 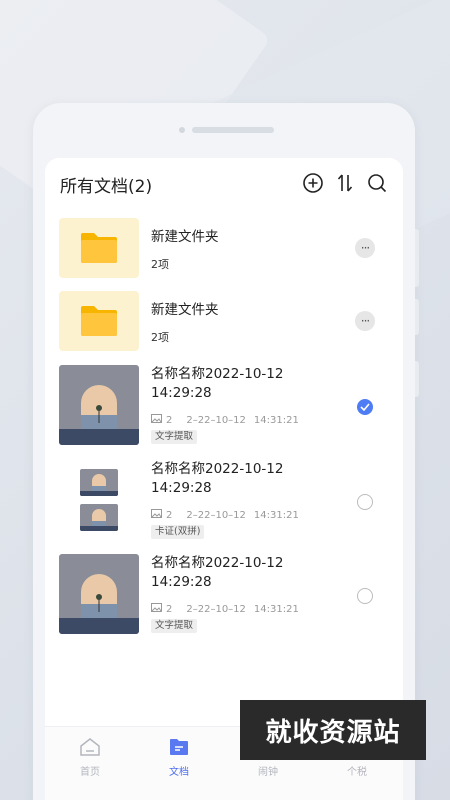 What do you see at coordinates (182, 130) in the screenshot?
I see `camera-dot` at bounding box center [182, 130].